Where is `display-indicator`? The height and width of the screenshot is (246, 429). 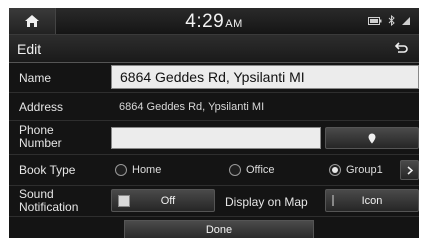 display-indicator is located at coordinates (333, 200).